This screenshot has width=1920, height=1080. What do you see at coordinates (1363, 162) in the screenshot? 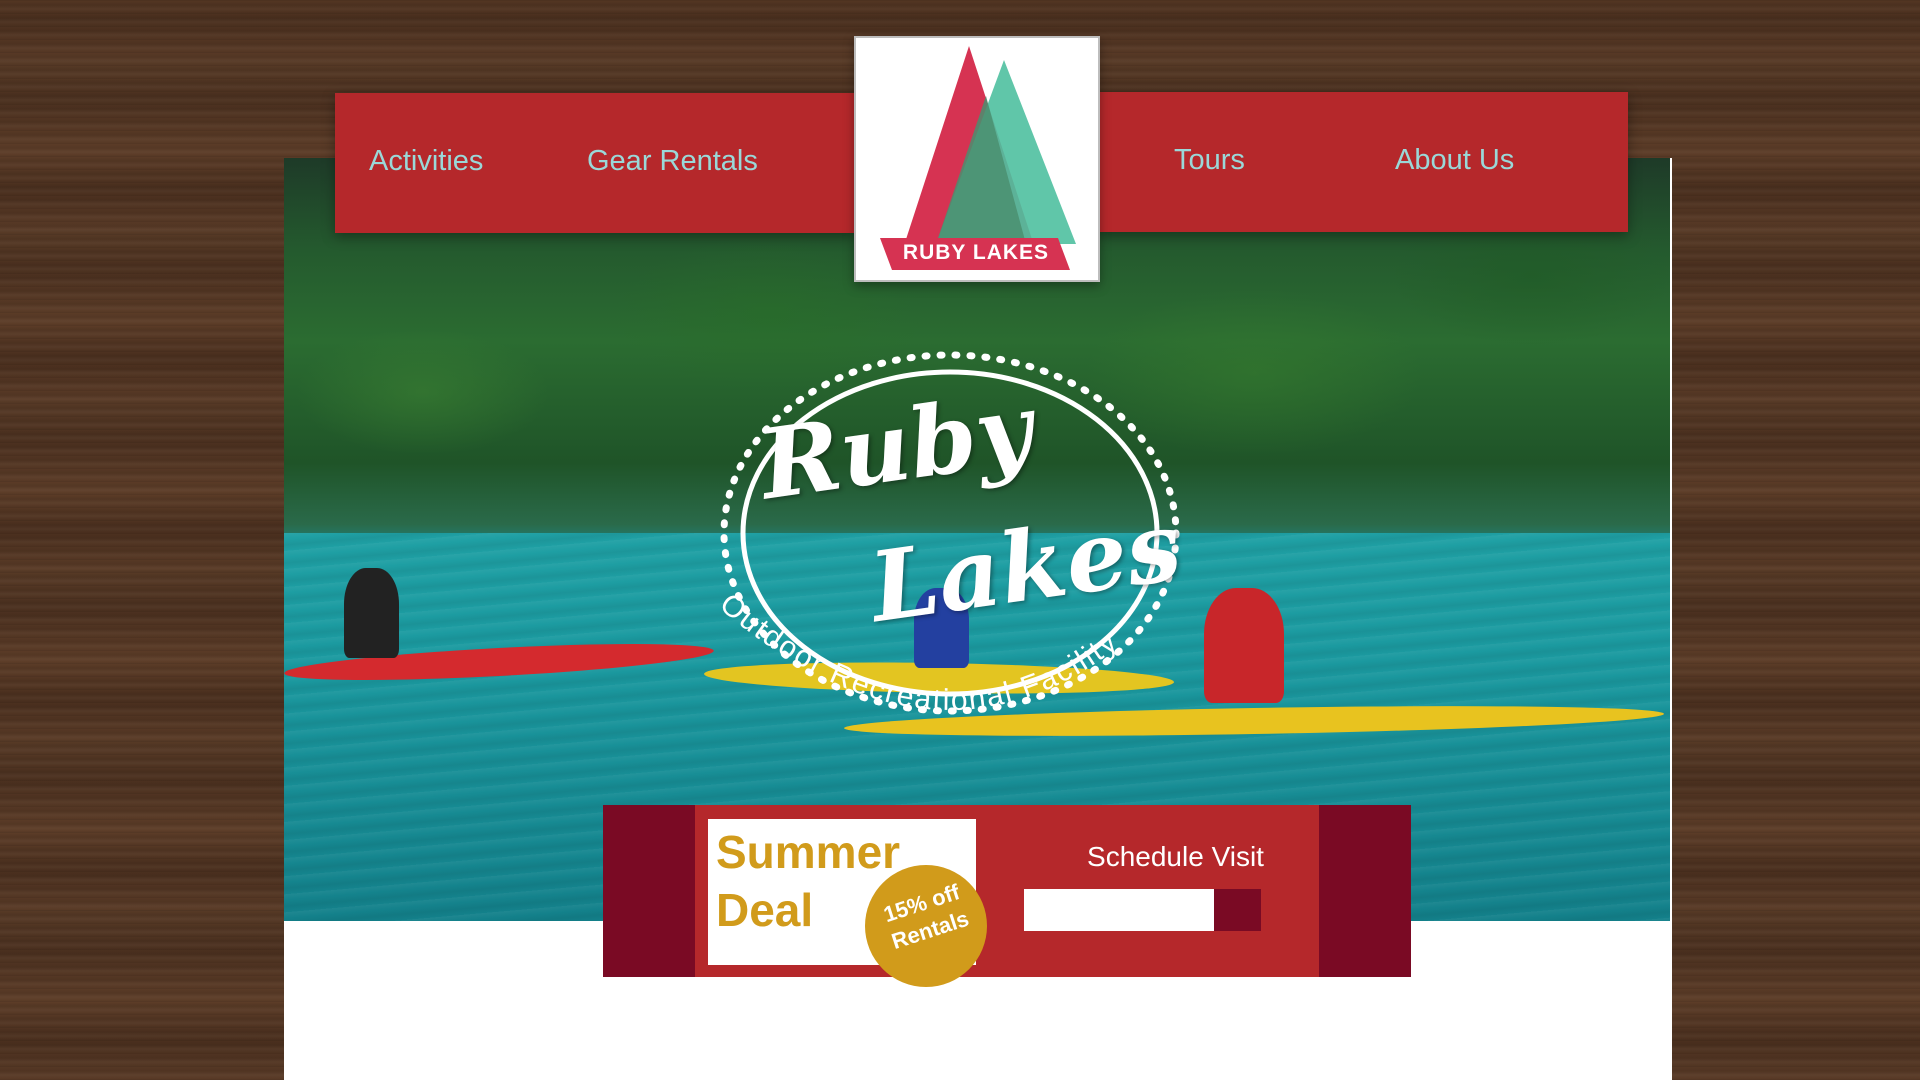
I see `nav-bar-right: Tours About Us` at bounding box center [1363, 162].